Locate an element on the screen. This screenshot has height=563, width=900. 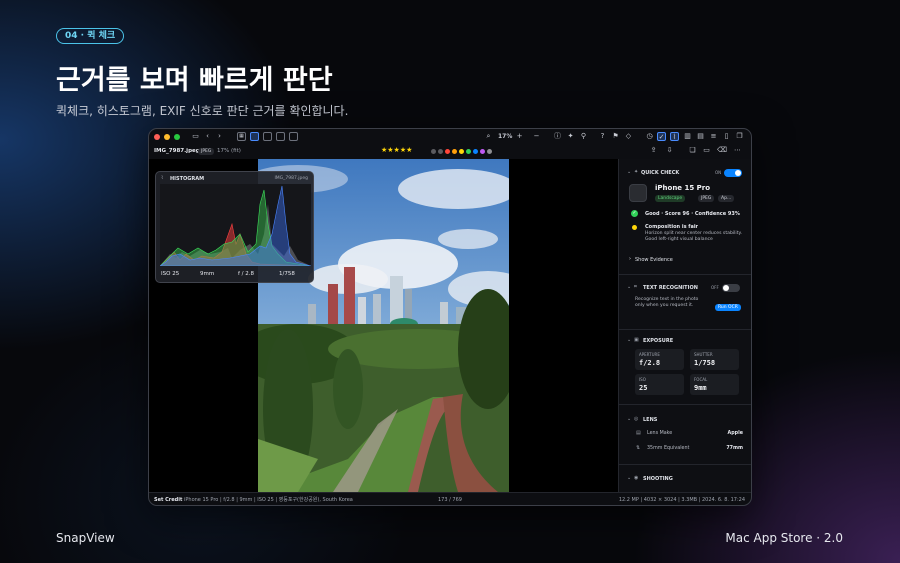
help-icon: ? is located at coordinates (602, 136).